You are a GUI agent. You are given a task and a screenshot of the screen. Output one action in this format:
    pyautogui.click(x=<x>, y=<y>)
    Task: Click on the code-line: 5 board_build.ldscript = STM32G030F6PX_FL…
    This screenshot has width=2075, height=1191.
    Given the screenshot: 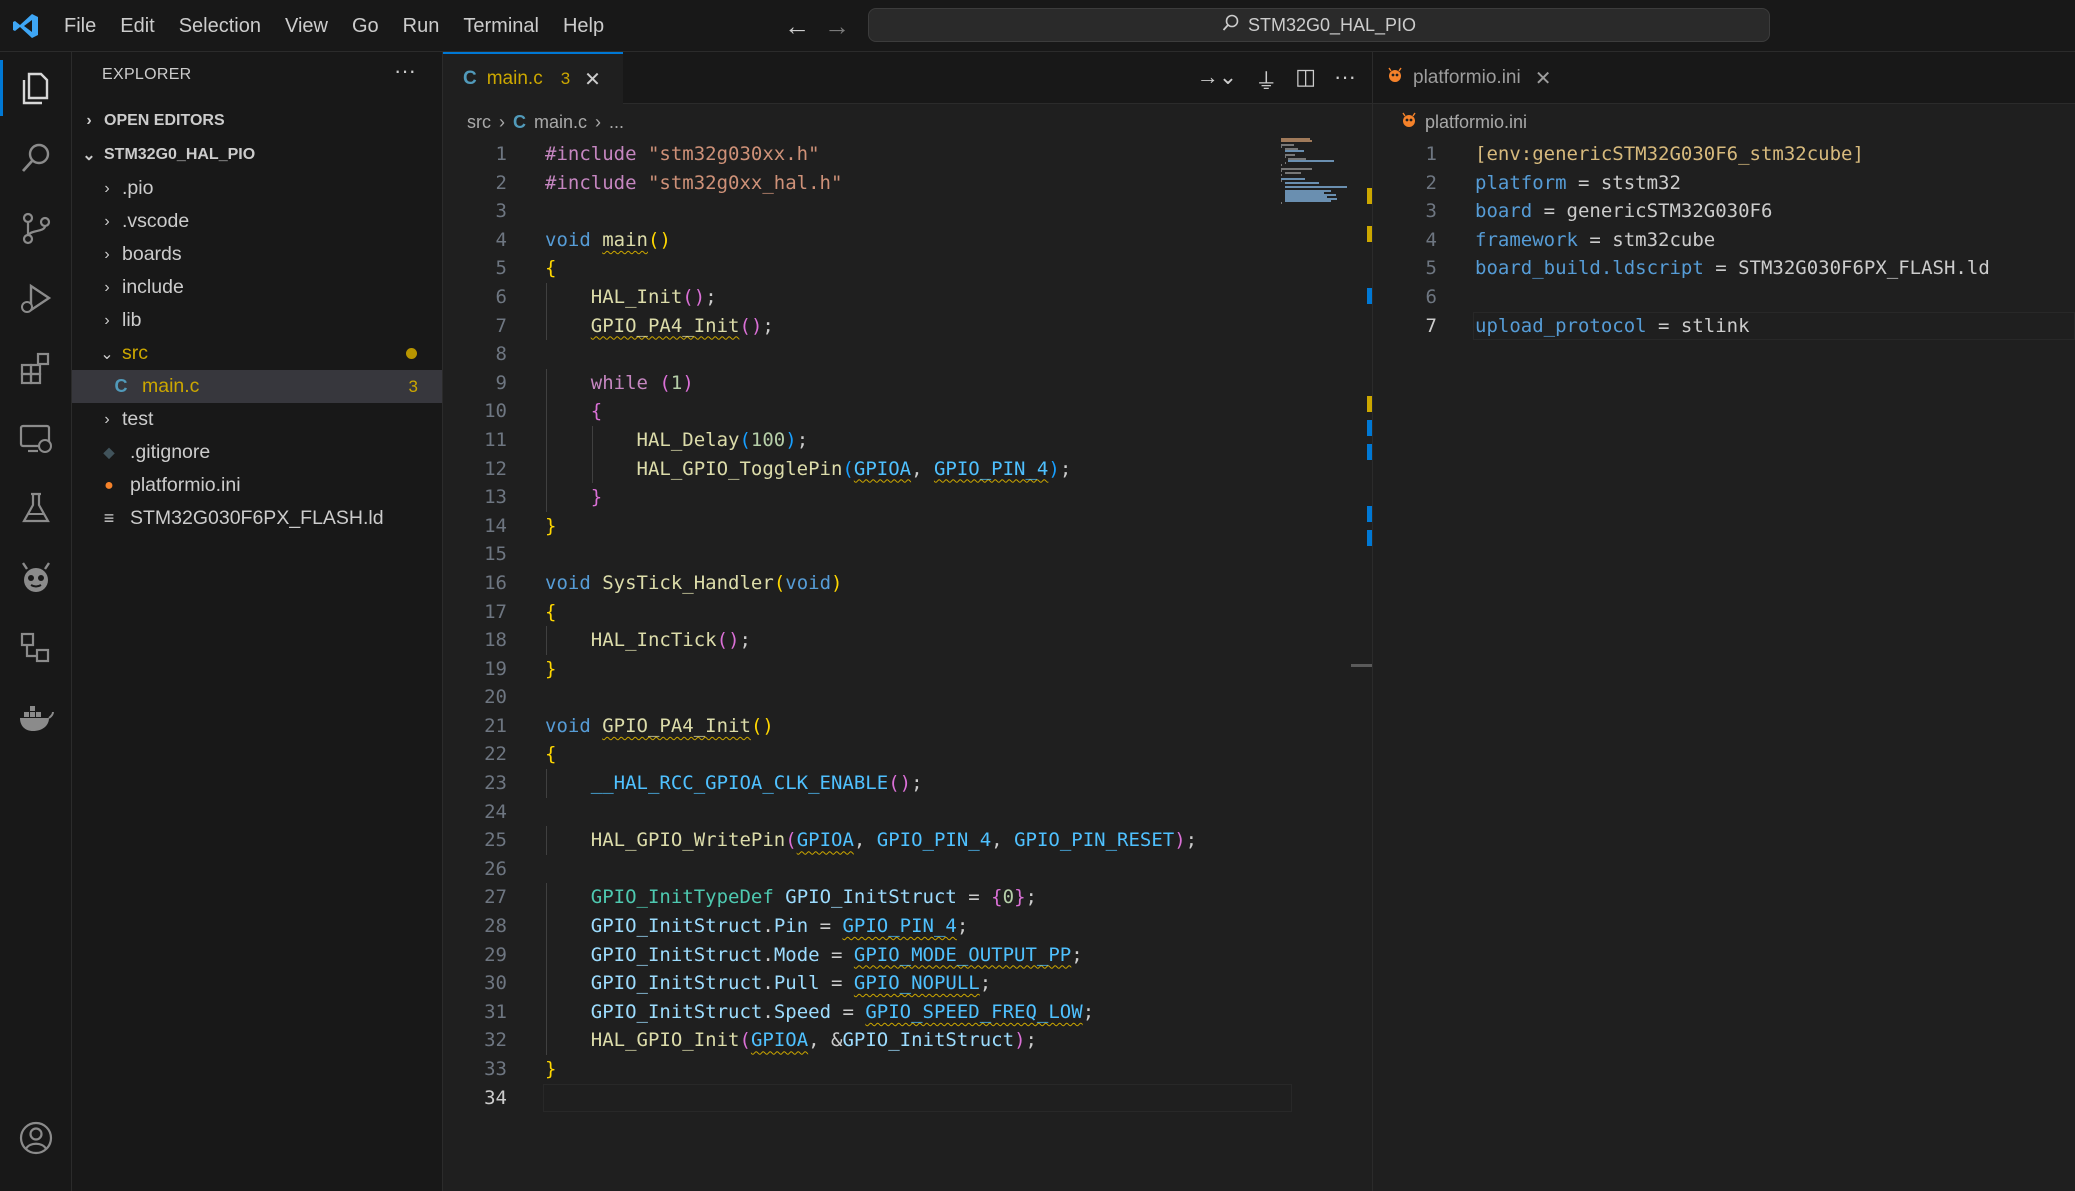 What is the action you would take?
    pyautogui.click(x=1724, y=268)
    